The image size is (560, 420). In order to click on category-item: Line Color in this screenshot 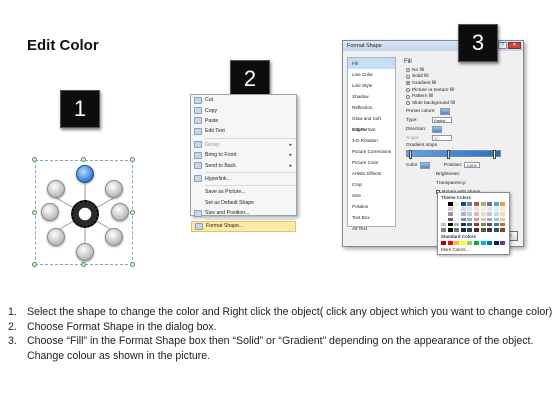, I will do `click(371, 74)`.